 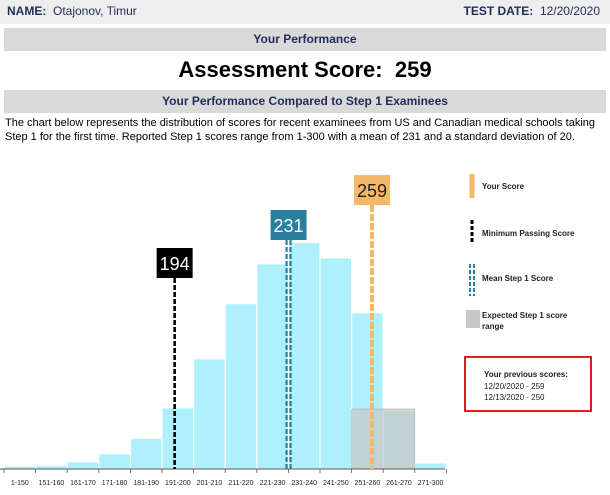 I want to click on expected-range-box, so click(x=383, y=439).